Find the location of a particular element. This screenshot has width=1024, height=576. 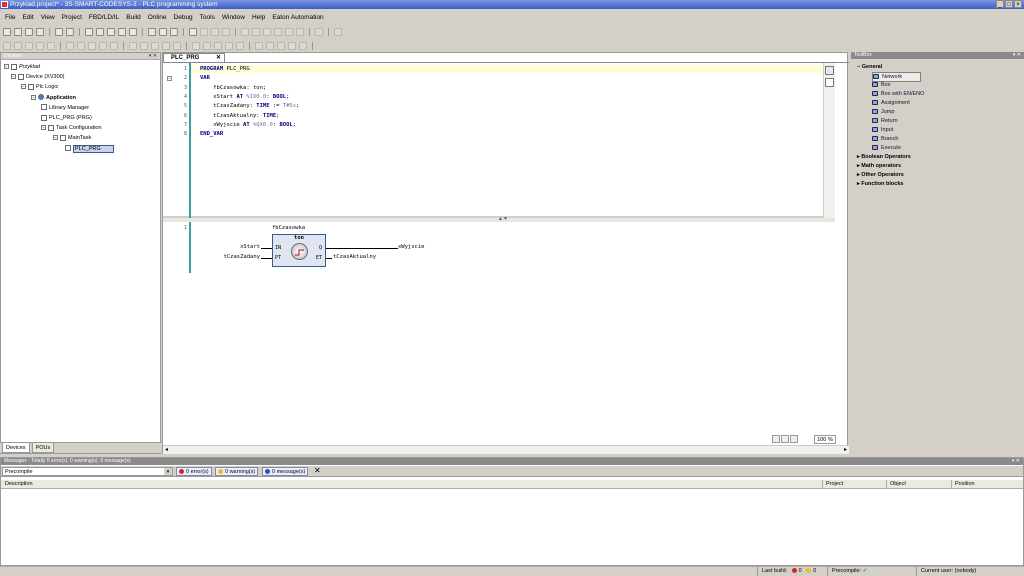

fold-icon: − is located at coordinates (169, 78).